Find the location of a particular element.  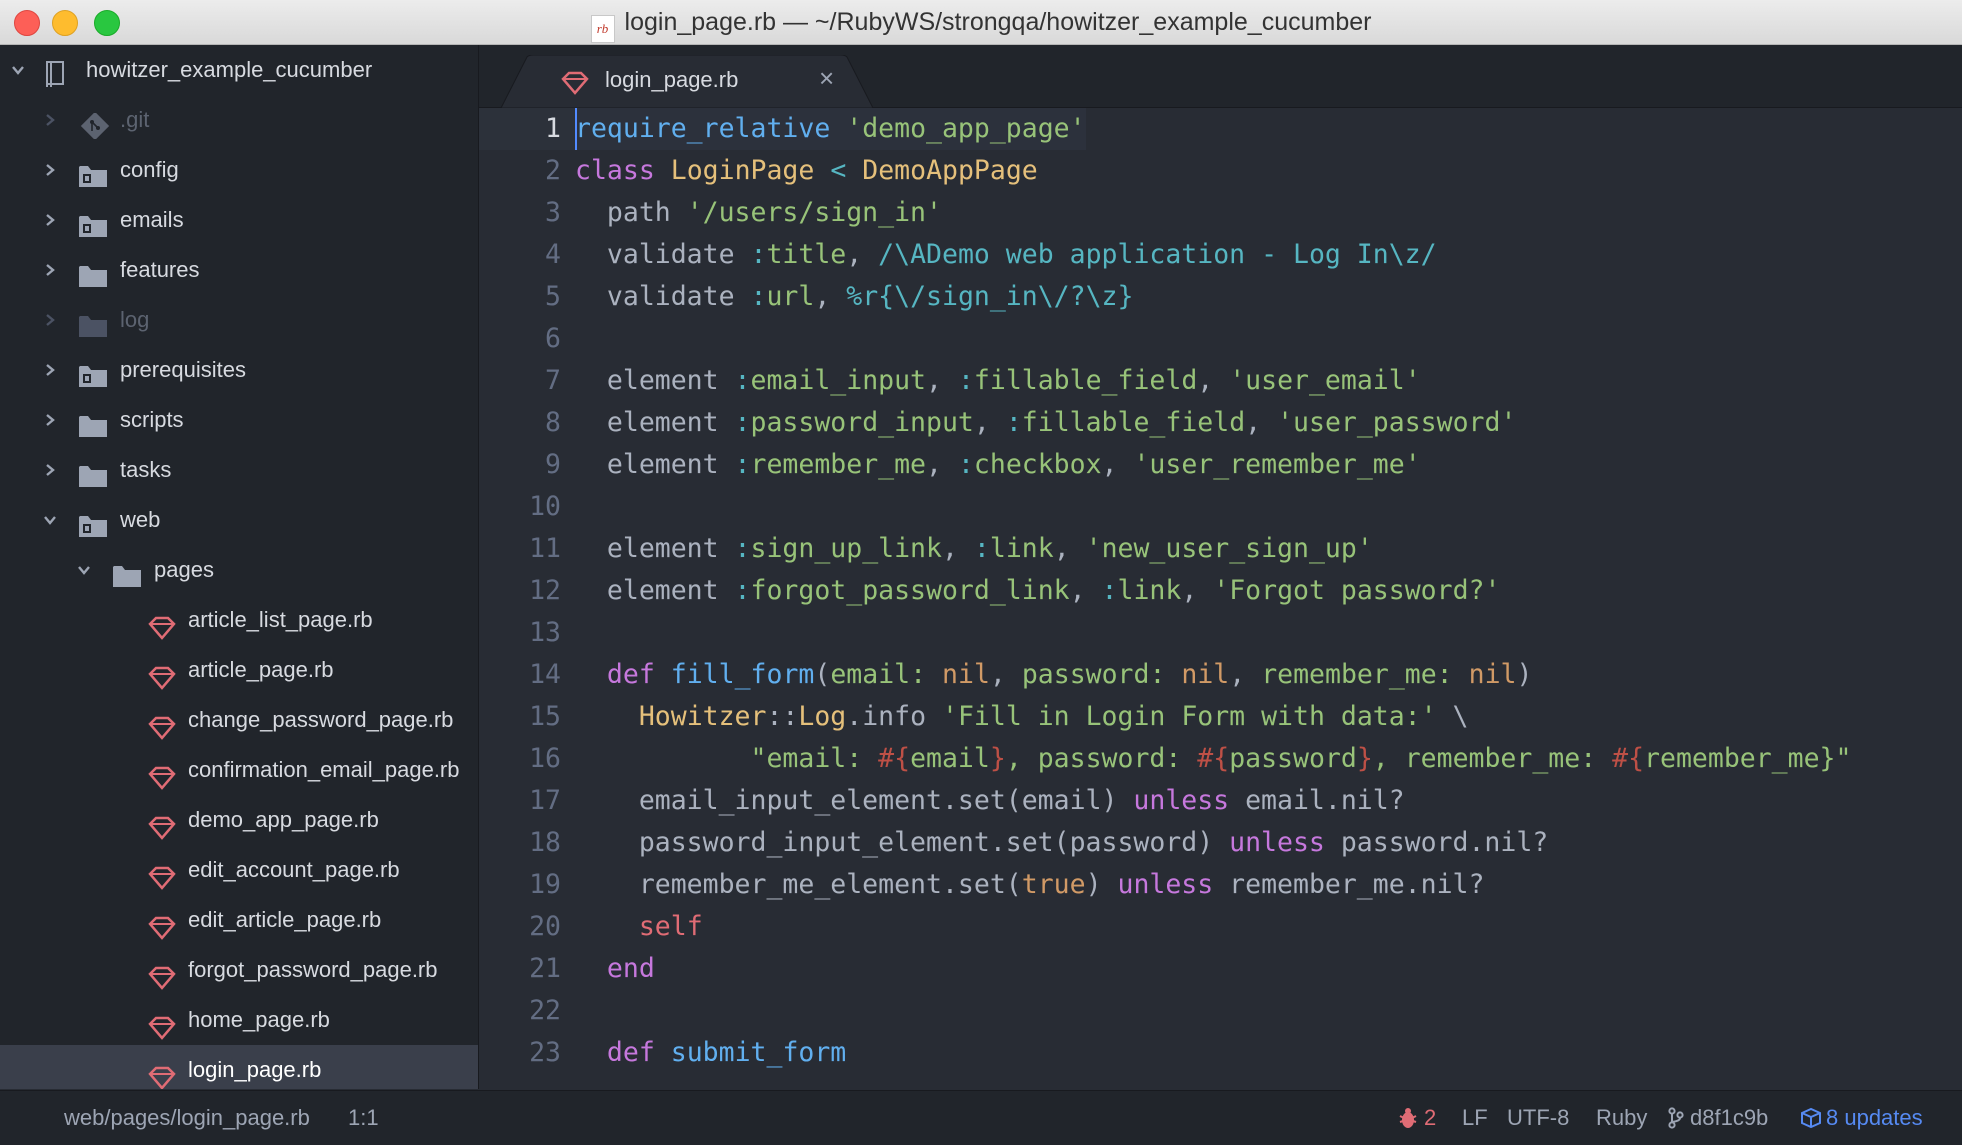

status-cursor-position: 1:1 is located at coordinates (363, 1118).